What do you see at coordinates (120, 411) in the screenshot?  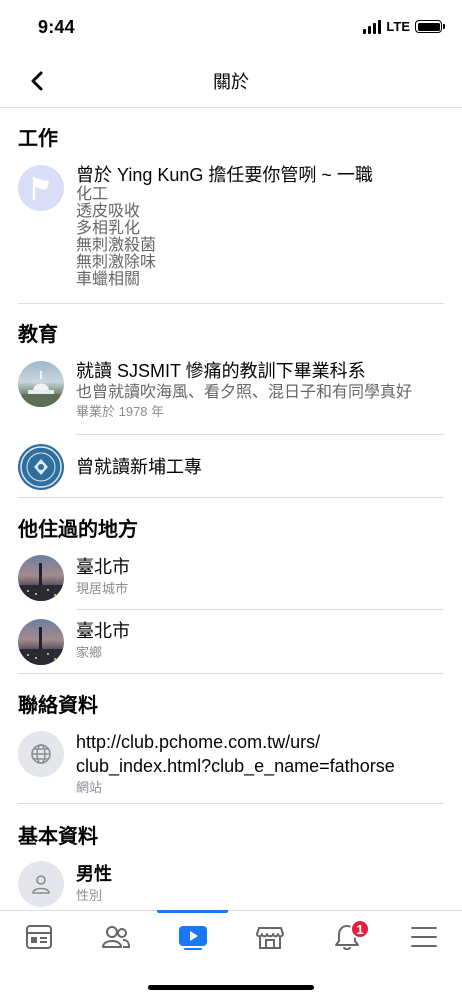 I see `education-graduation: 畢業於 1978 年` at bounding box center [120, 411].